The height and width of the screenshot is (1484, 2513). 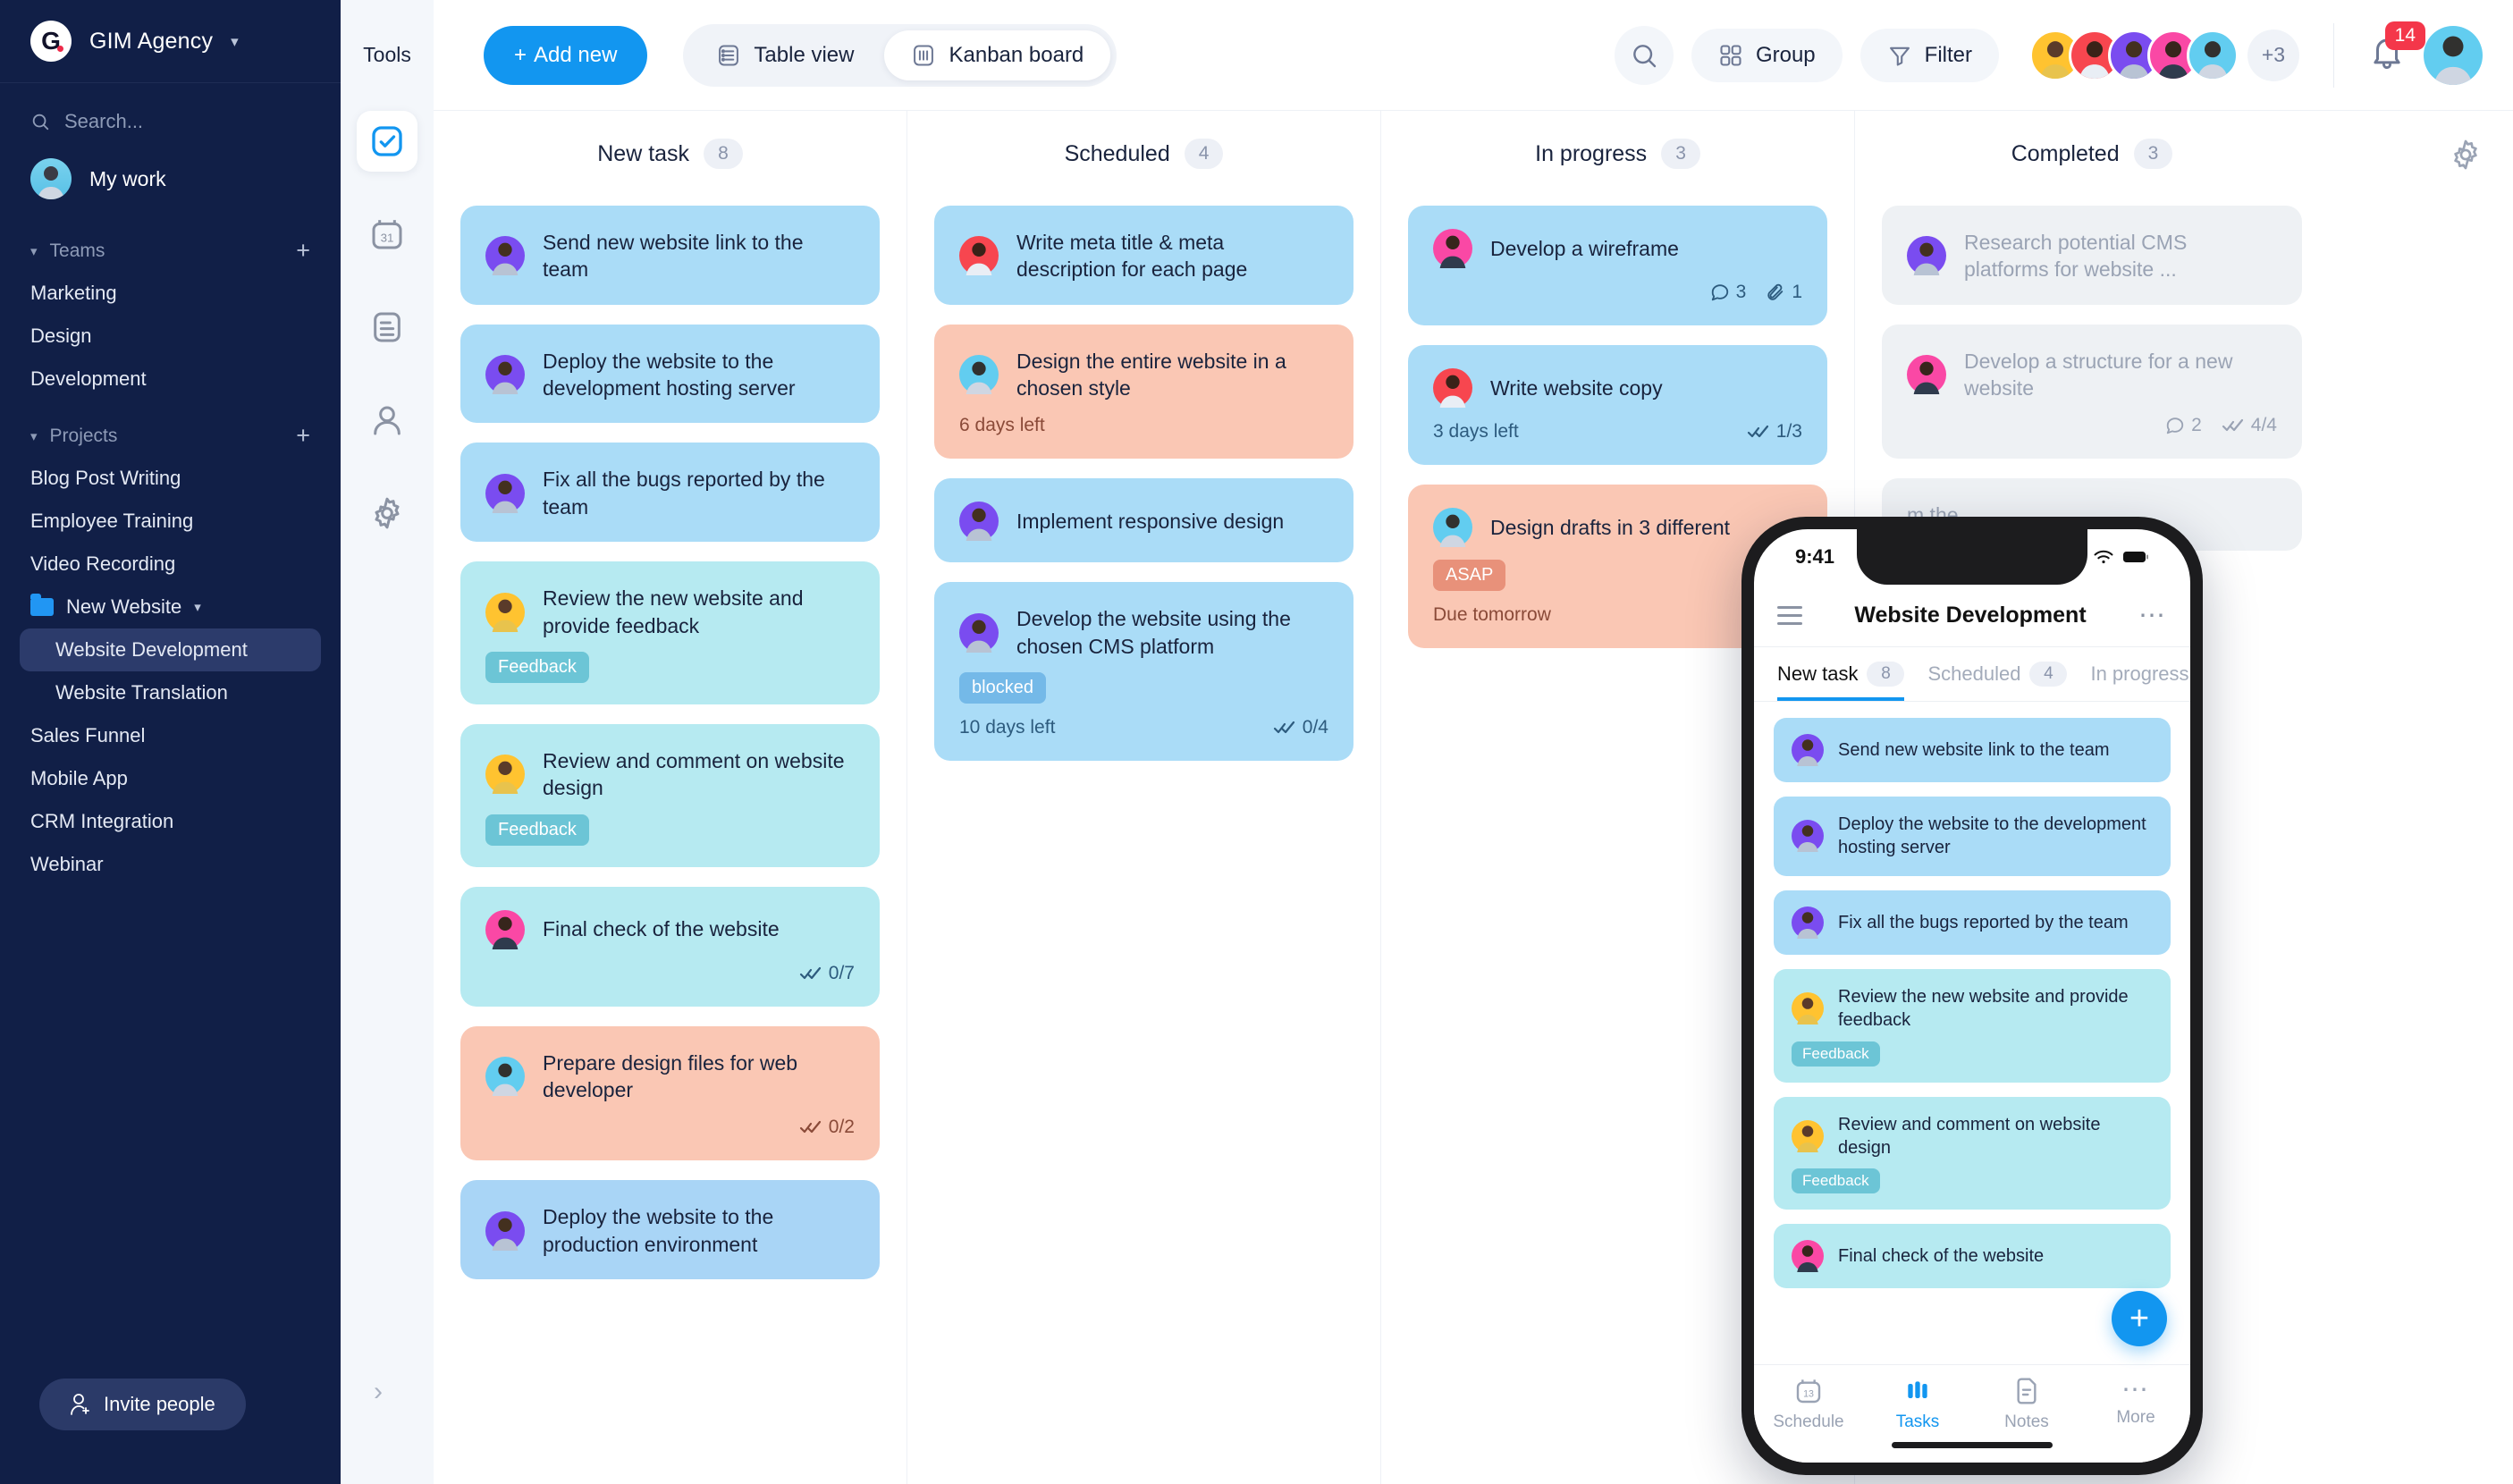 What do you see at coordinates (387, 141) in the screenshot?
I see `tool-tasks` at bounding box center [387, 141].